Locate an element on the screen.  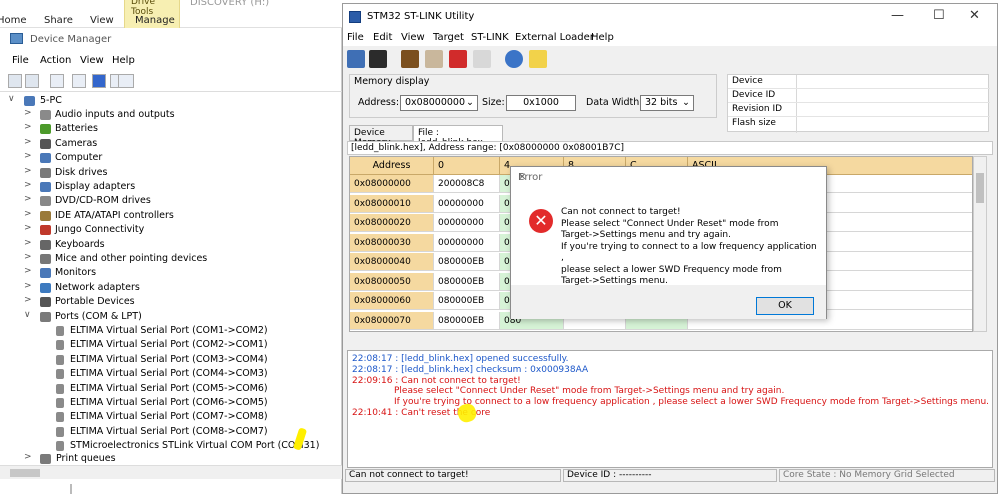
forward-icon is located at coordinates (32, 81).